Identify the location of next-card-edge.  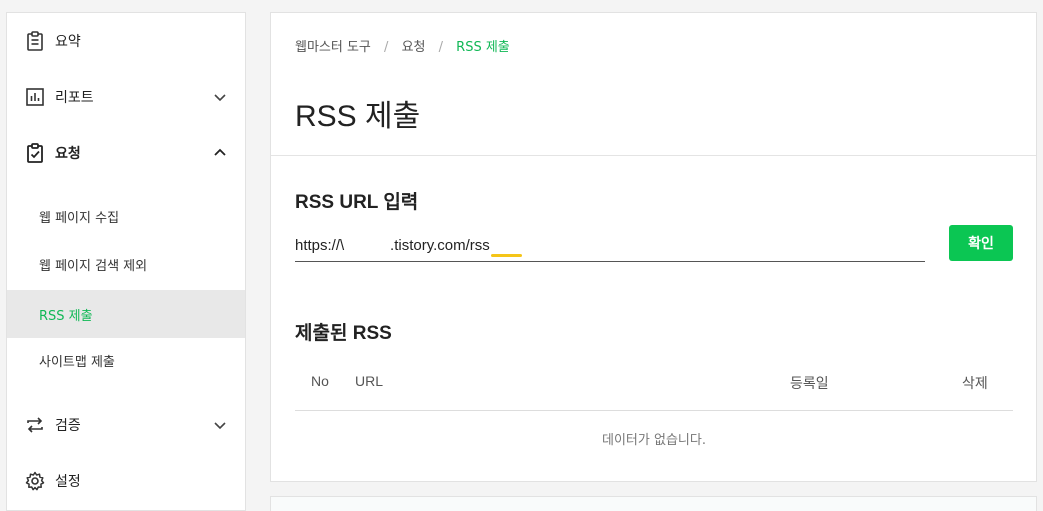
(653, 503).